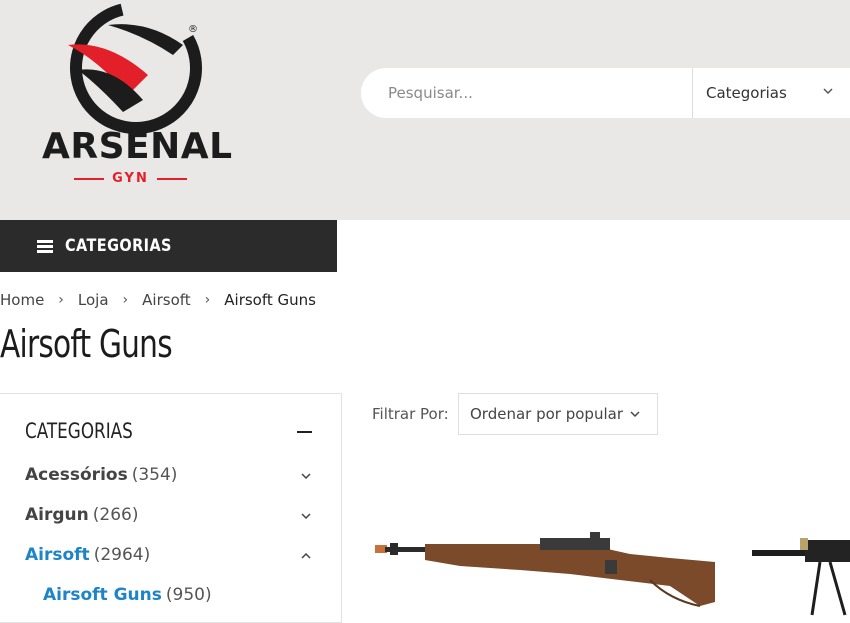 Image resolution: width=850 pixels, height=623 pixels. What do you see at coordinates (746, 93) in the screenshot?
I see `search-category-label: Categorias` at bounding box center [746, 93].